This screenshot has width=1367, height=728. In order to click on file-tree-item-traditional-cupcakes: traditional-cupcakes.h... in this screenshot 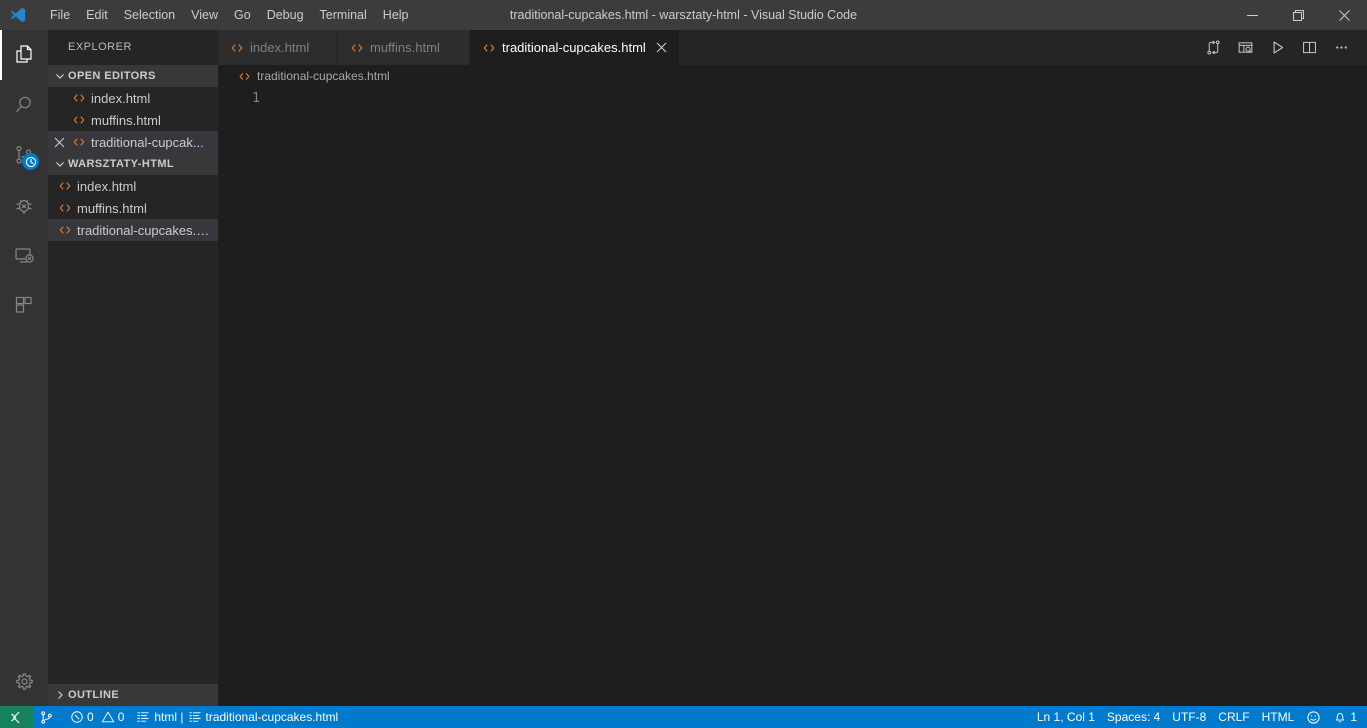, I will do `click(133, 230)`.